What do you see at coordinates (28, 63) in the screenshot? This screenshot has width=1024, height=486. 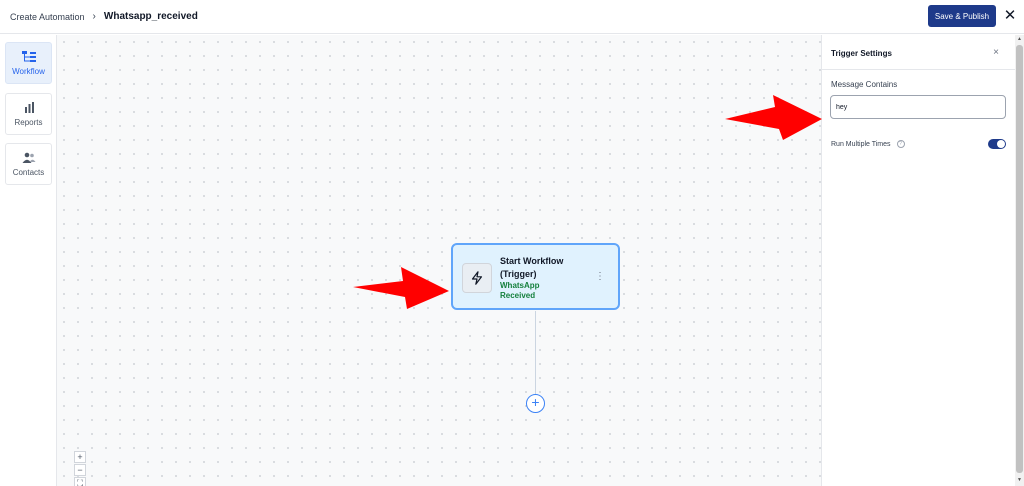 I see `sidebar-item-workflow: Workflow` at bounding box center [28, 63].